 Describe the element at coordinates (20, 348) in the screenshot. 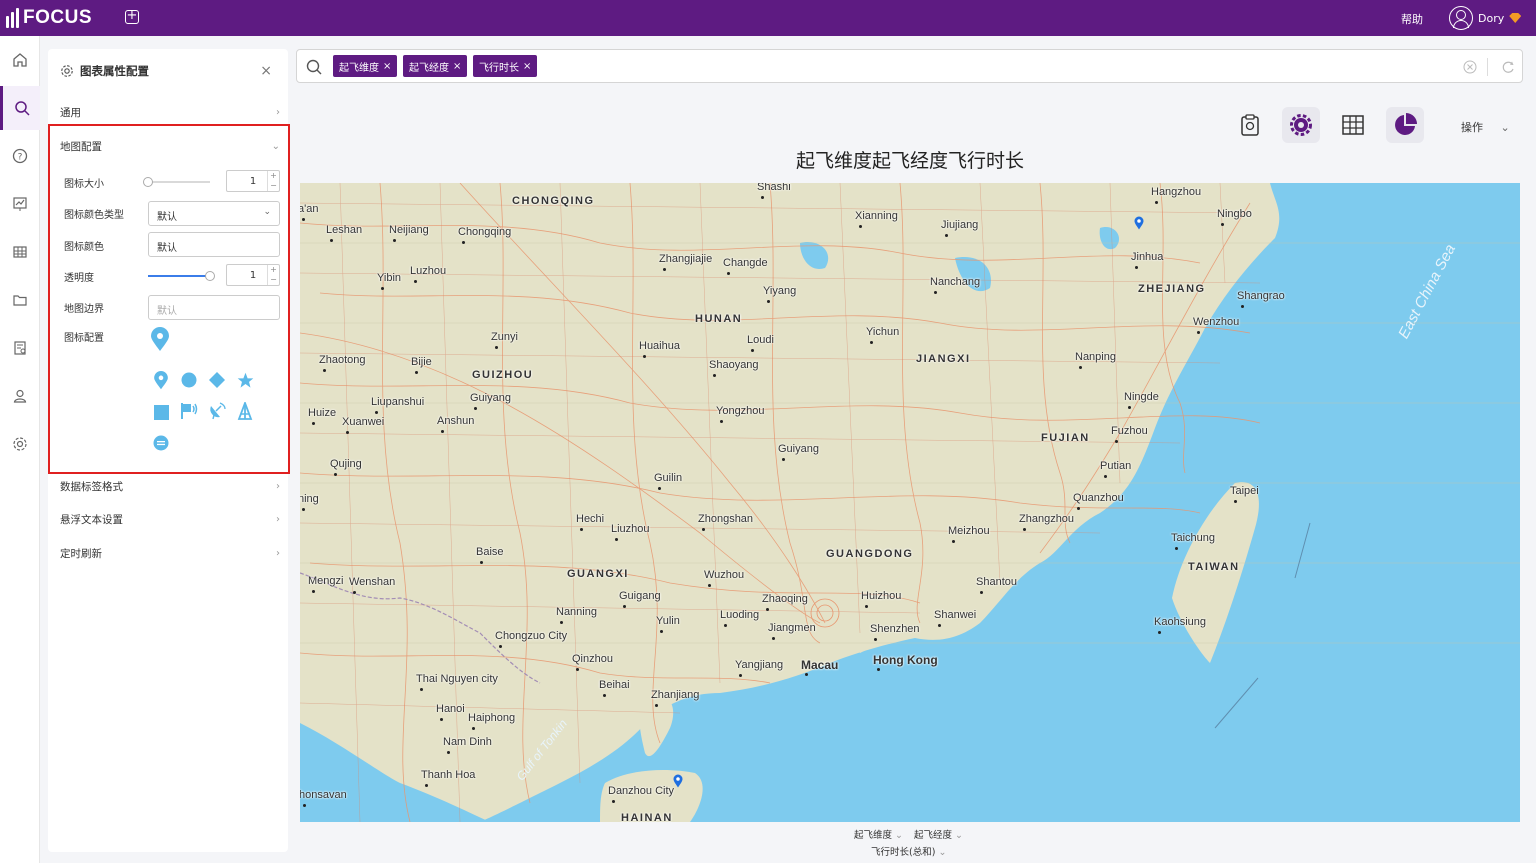

I see `report-icon` at that location.